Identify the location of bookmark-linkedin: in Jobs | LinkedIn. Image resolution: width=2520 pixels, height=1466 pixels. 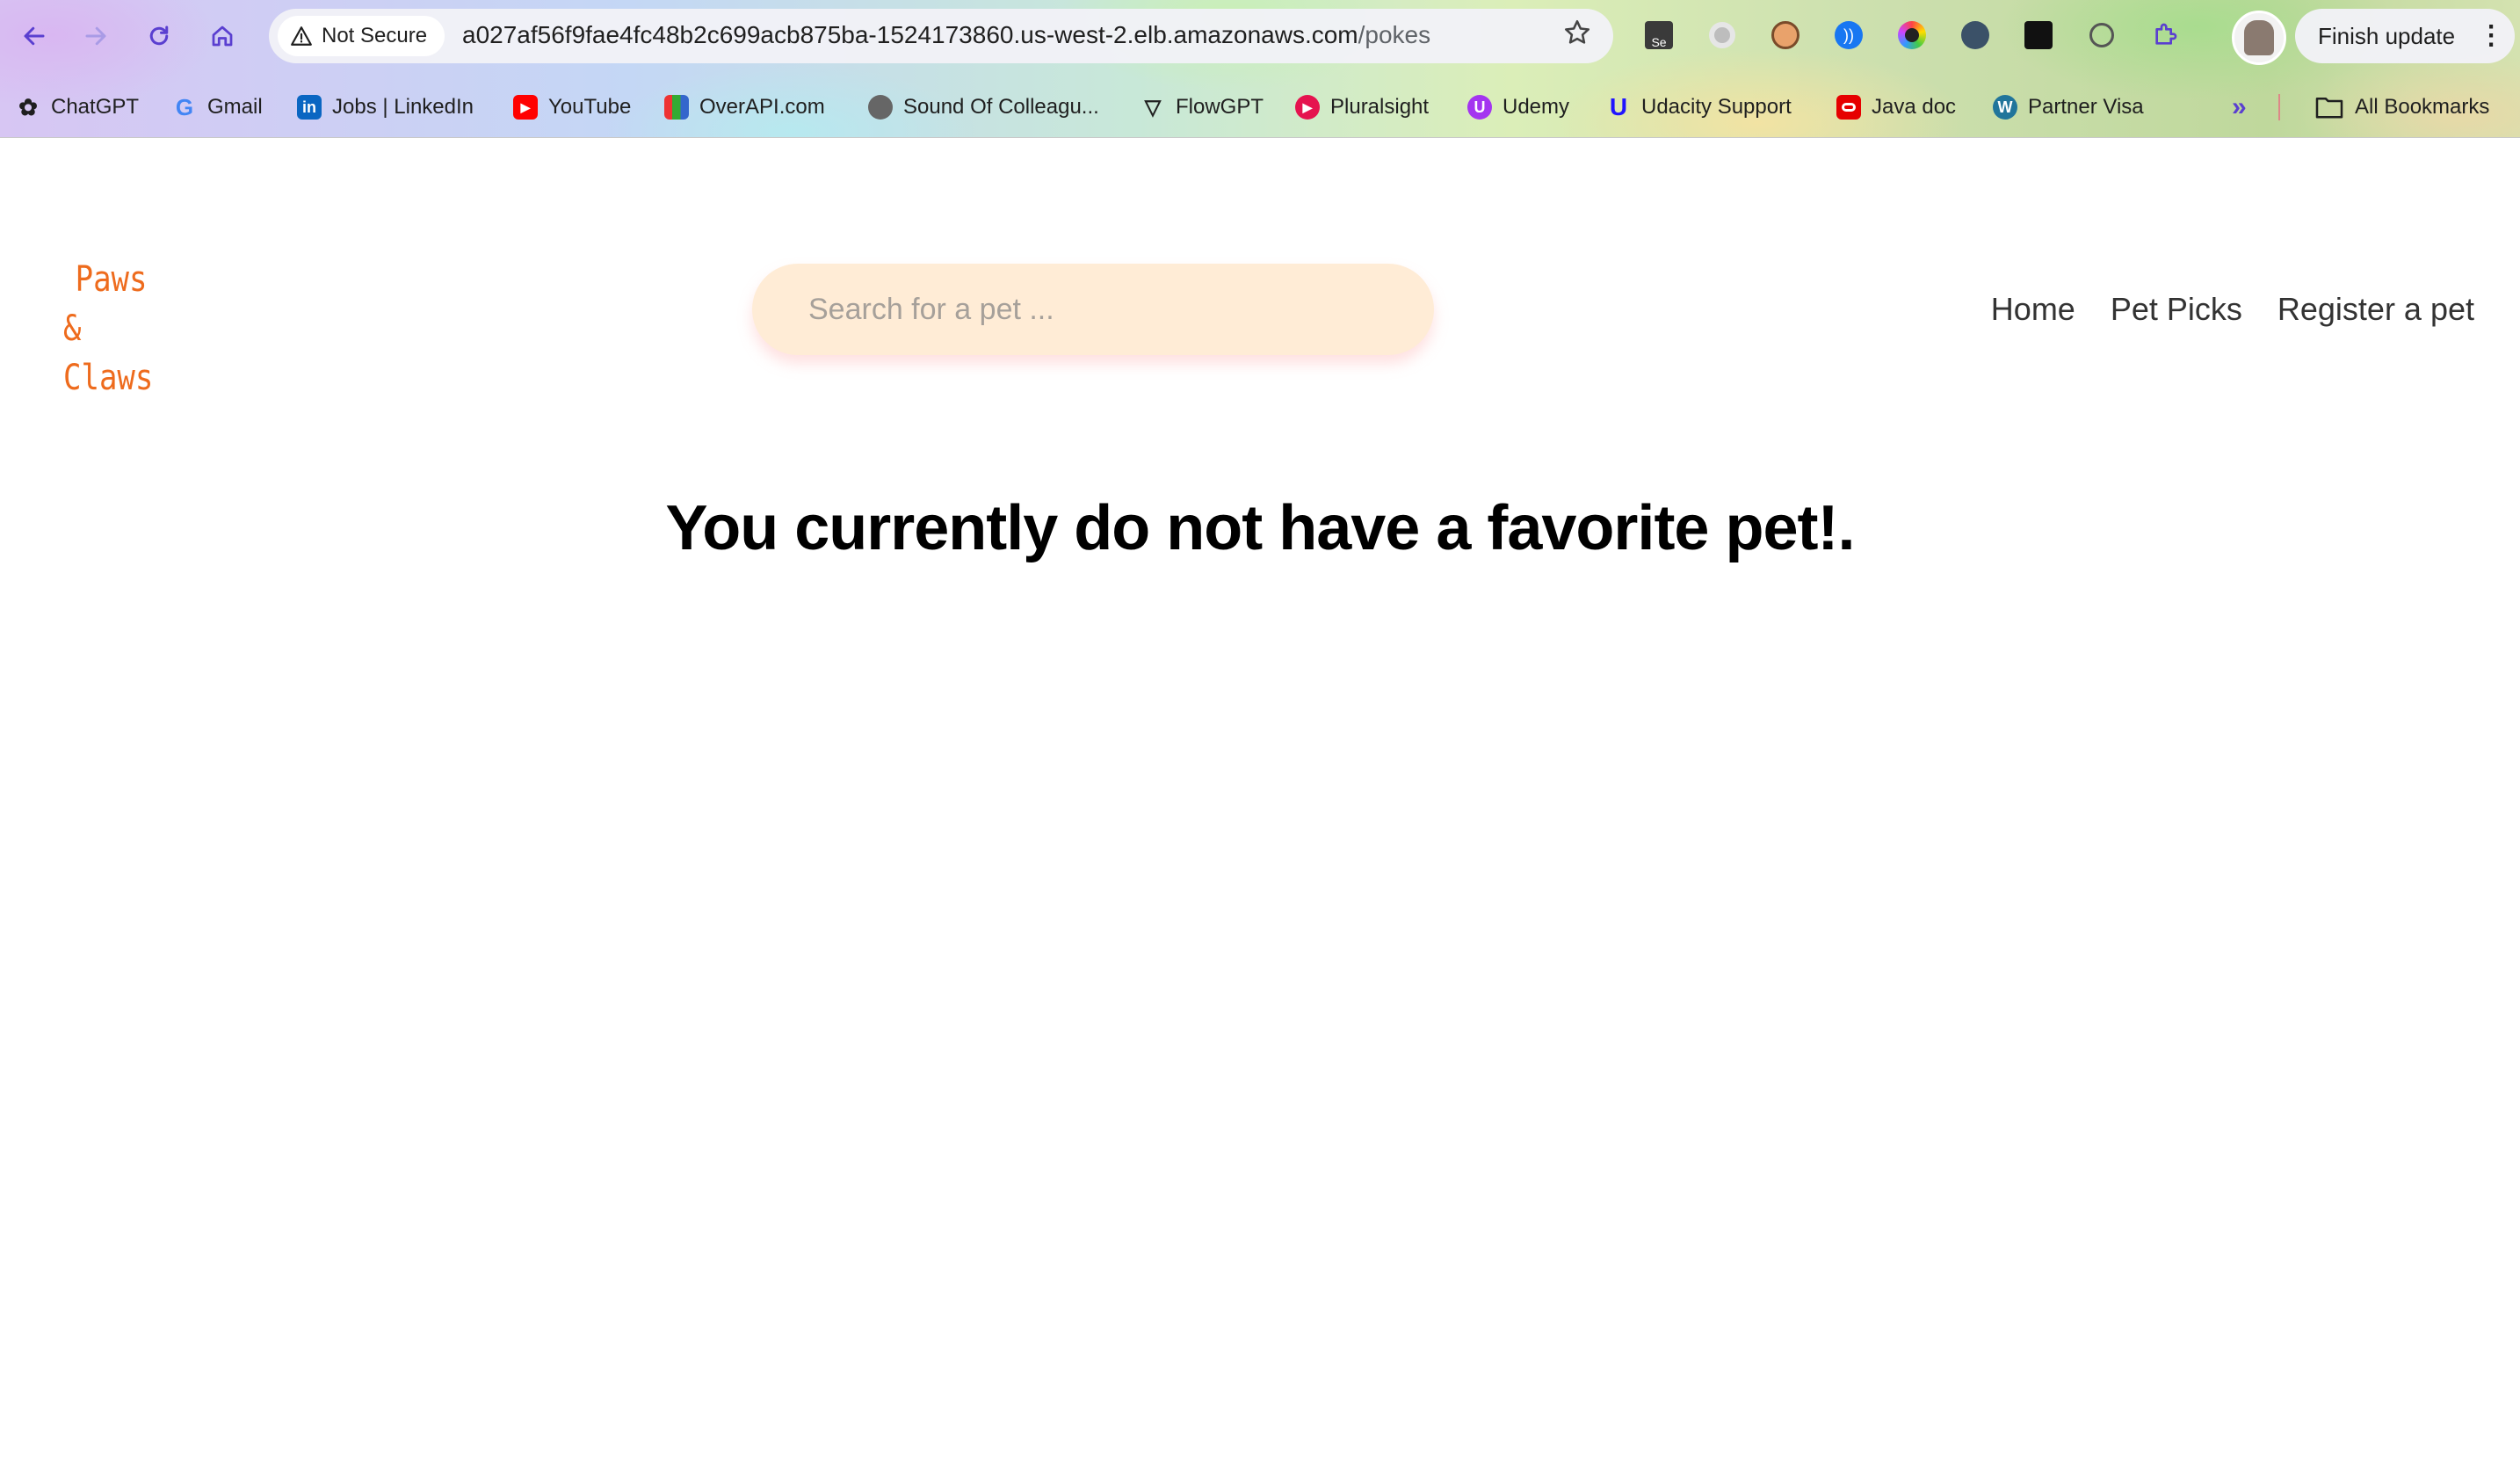
(385, 107).